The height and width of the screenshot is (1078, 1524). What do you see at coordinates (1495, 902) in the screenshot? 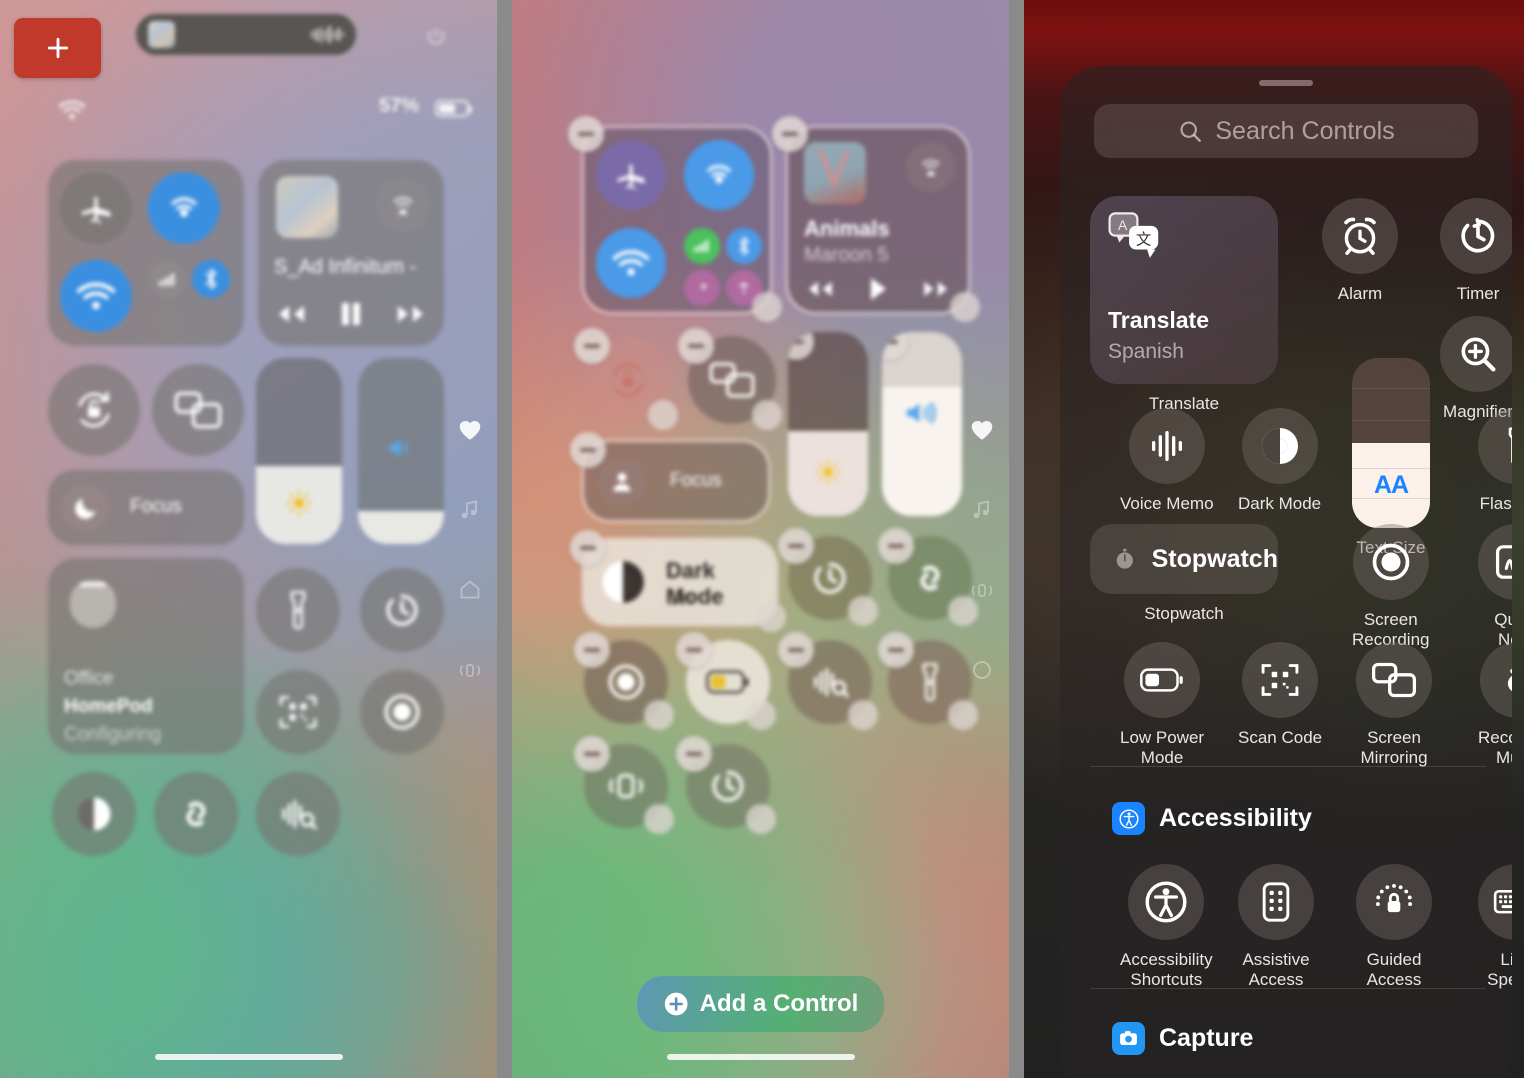
I see `live-speech-tile` at bounding box center [1495, 902].